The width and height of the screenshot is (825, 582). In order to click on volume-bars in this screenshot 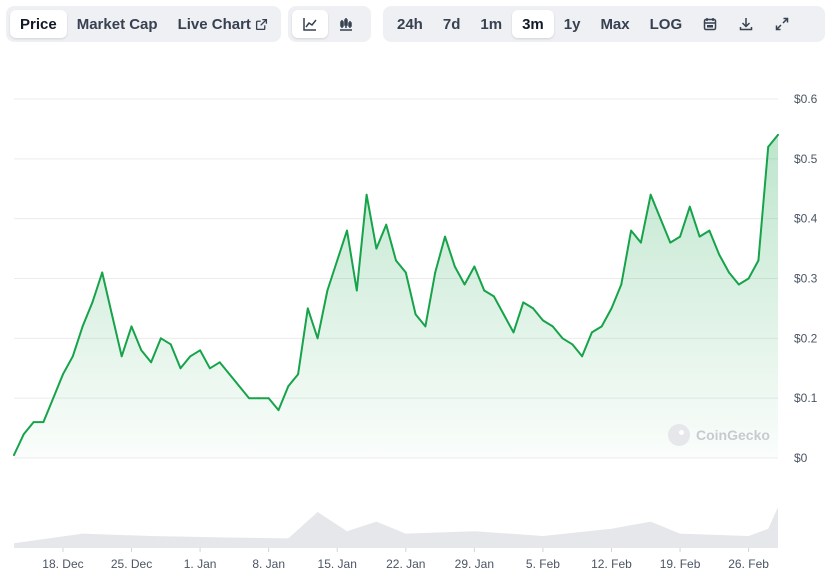, I will do `click(396, 527)`.